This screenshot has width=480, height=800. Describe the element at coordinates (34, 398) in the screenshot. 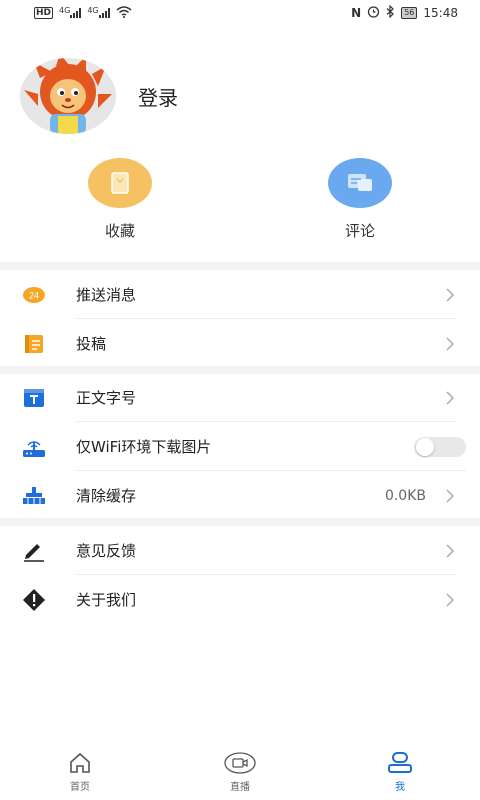

I see `font-size-icon` at that location.